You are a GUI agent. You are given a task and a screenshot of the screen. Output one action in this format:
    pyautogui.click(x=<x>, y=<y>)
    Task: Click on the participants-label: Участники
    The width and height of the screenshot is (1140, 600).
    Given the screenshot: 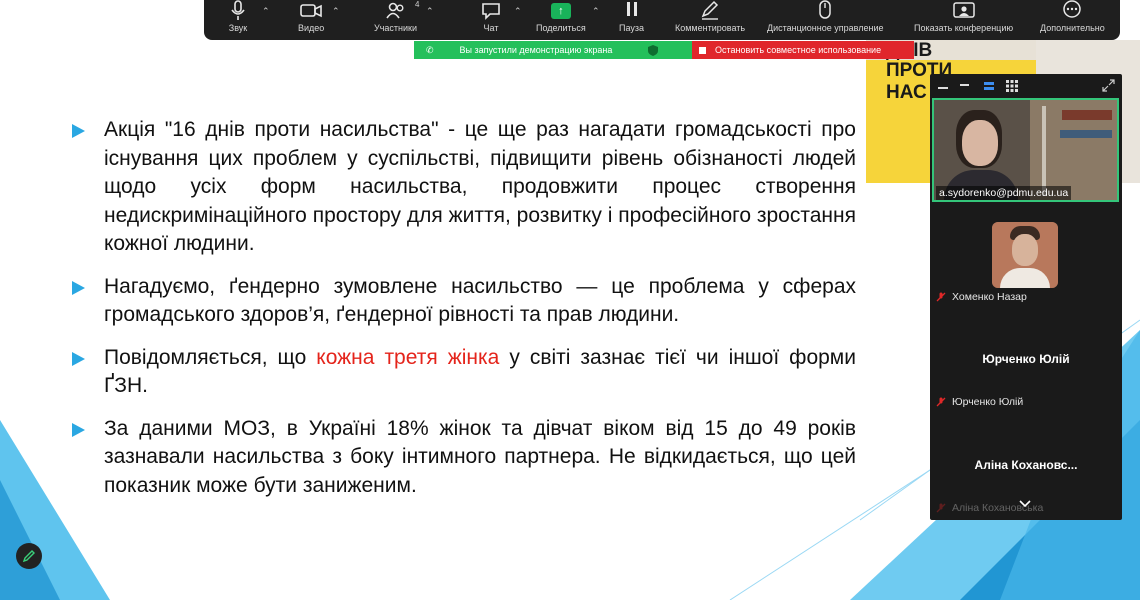 What is the action you would take?
    pyautogui.click(x=395, y=28)
    